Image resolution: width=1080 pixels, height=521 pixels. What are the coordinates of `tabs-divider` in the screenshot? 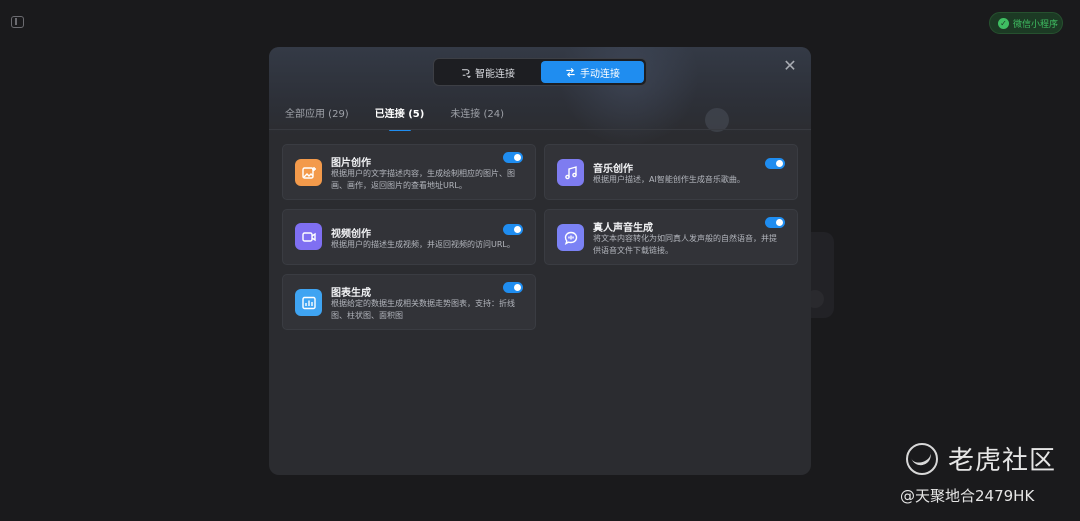 It's located at (540, 129).